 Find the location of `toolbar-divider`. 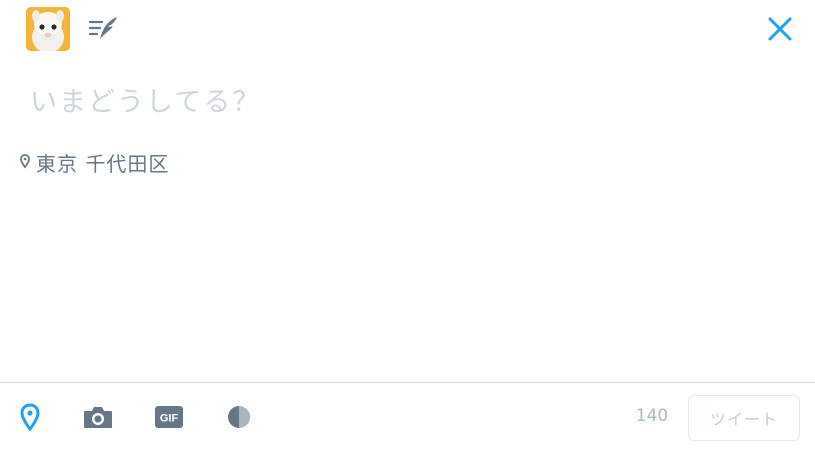

toolbar-divider is located at coordinates (407, 382).